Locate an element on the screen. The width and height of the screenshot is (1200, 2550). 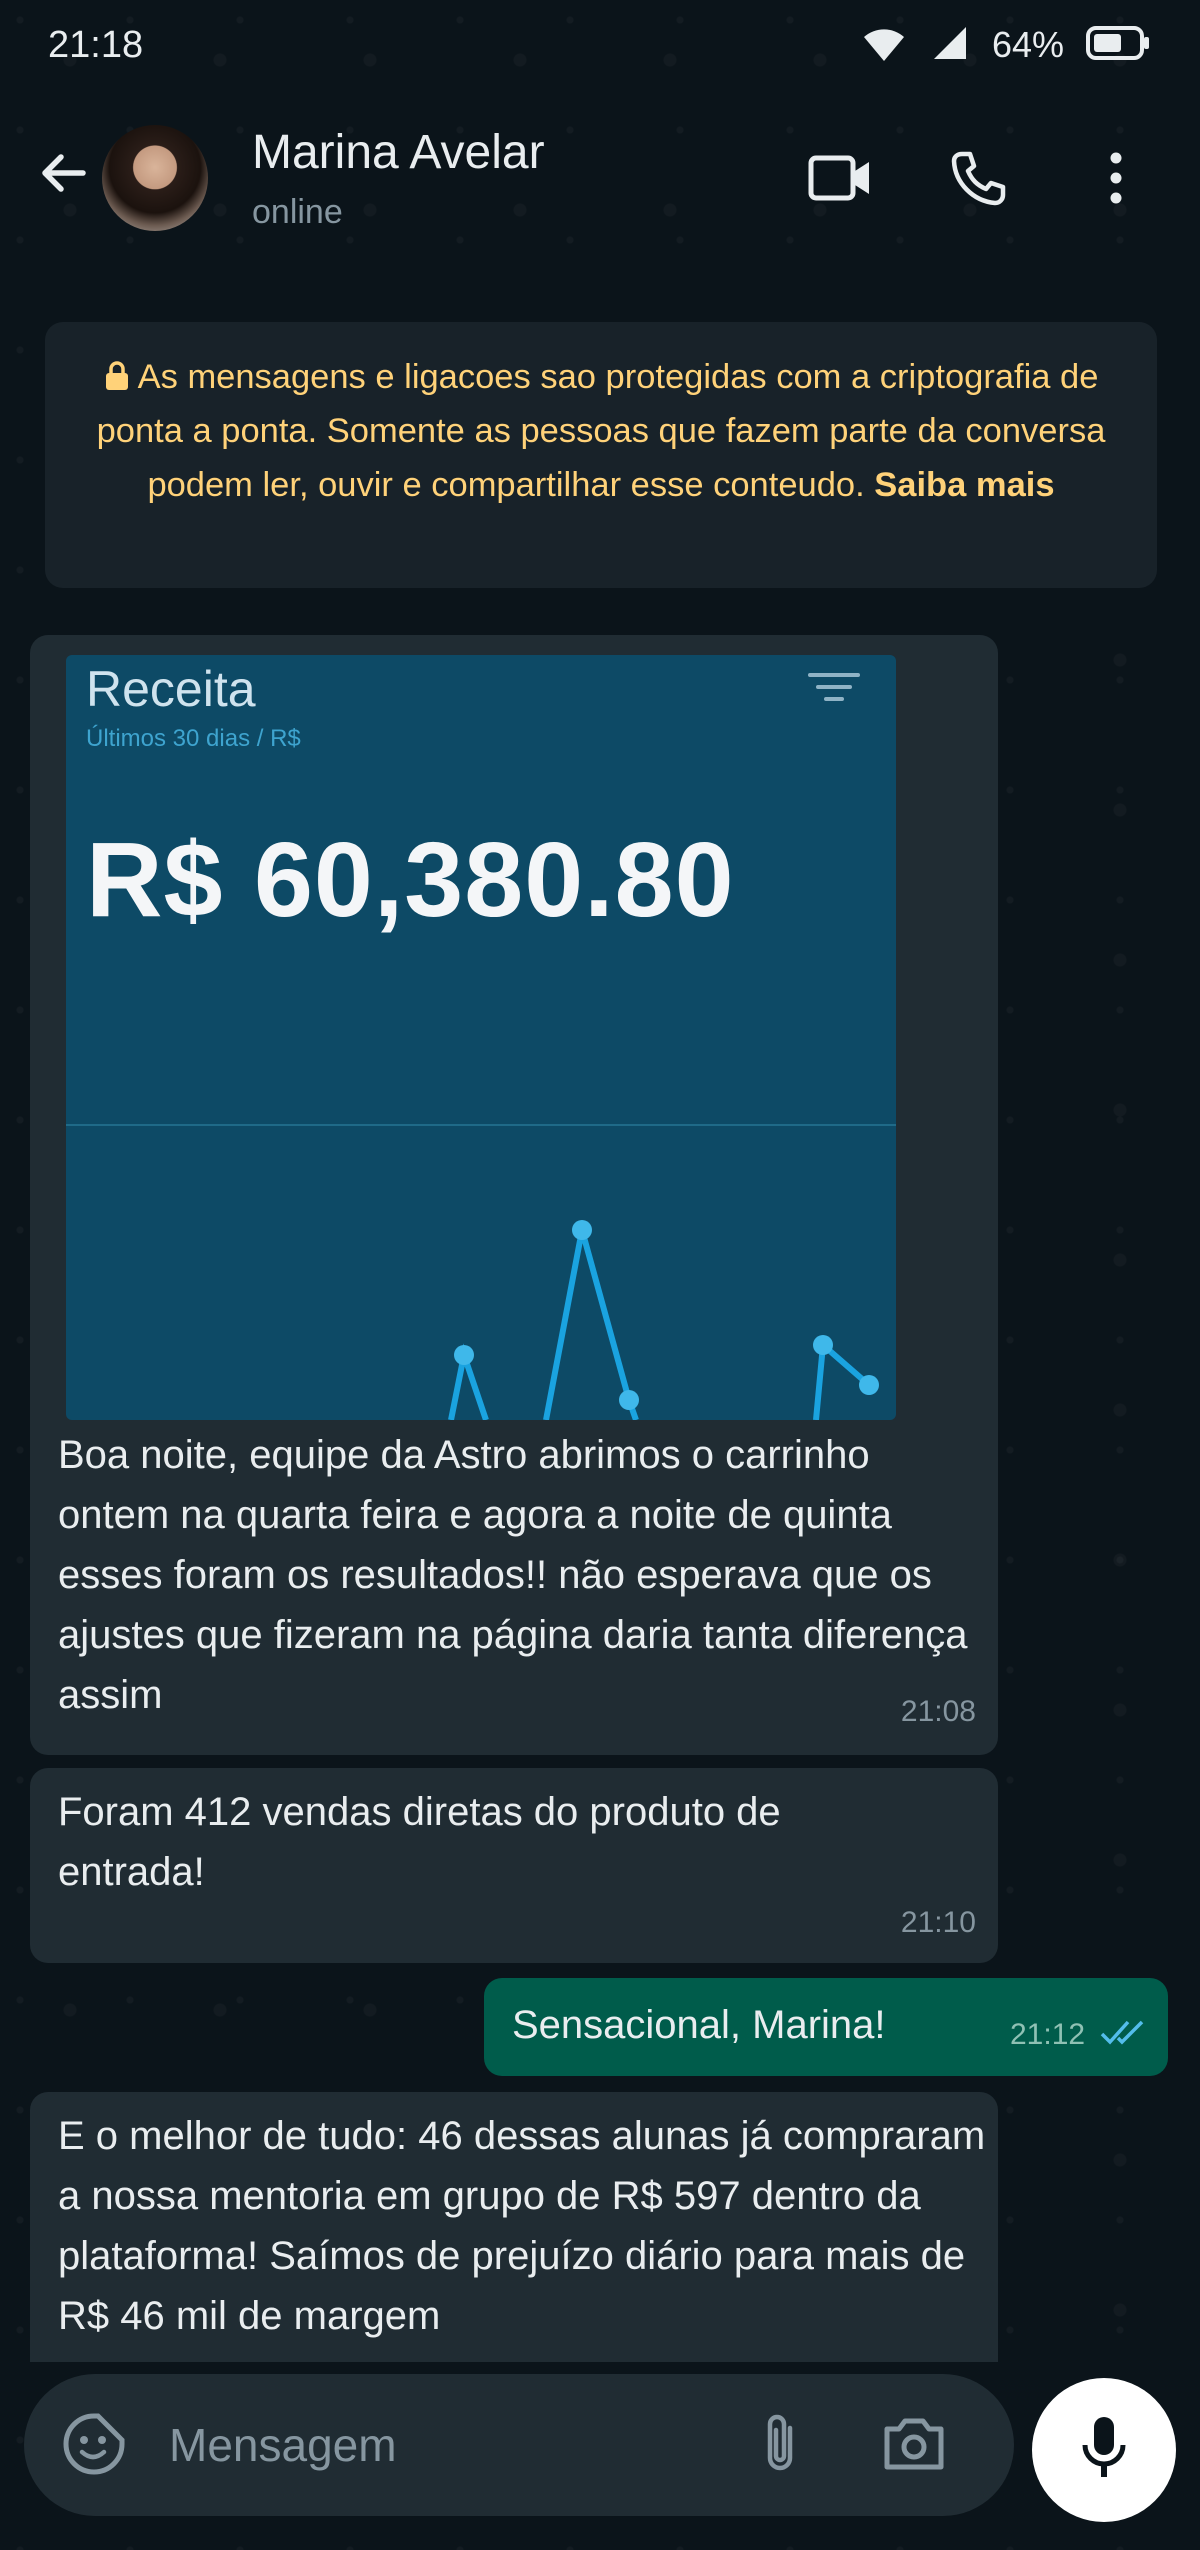
status-icons: 64% is located at coordinates (1006, 45).